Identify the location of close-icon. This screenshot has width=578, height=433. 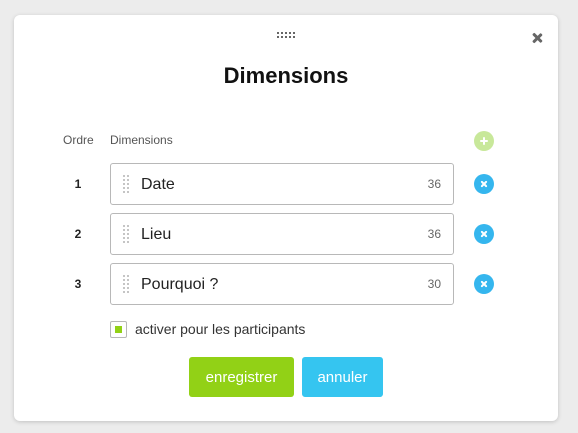
(537, 38).